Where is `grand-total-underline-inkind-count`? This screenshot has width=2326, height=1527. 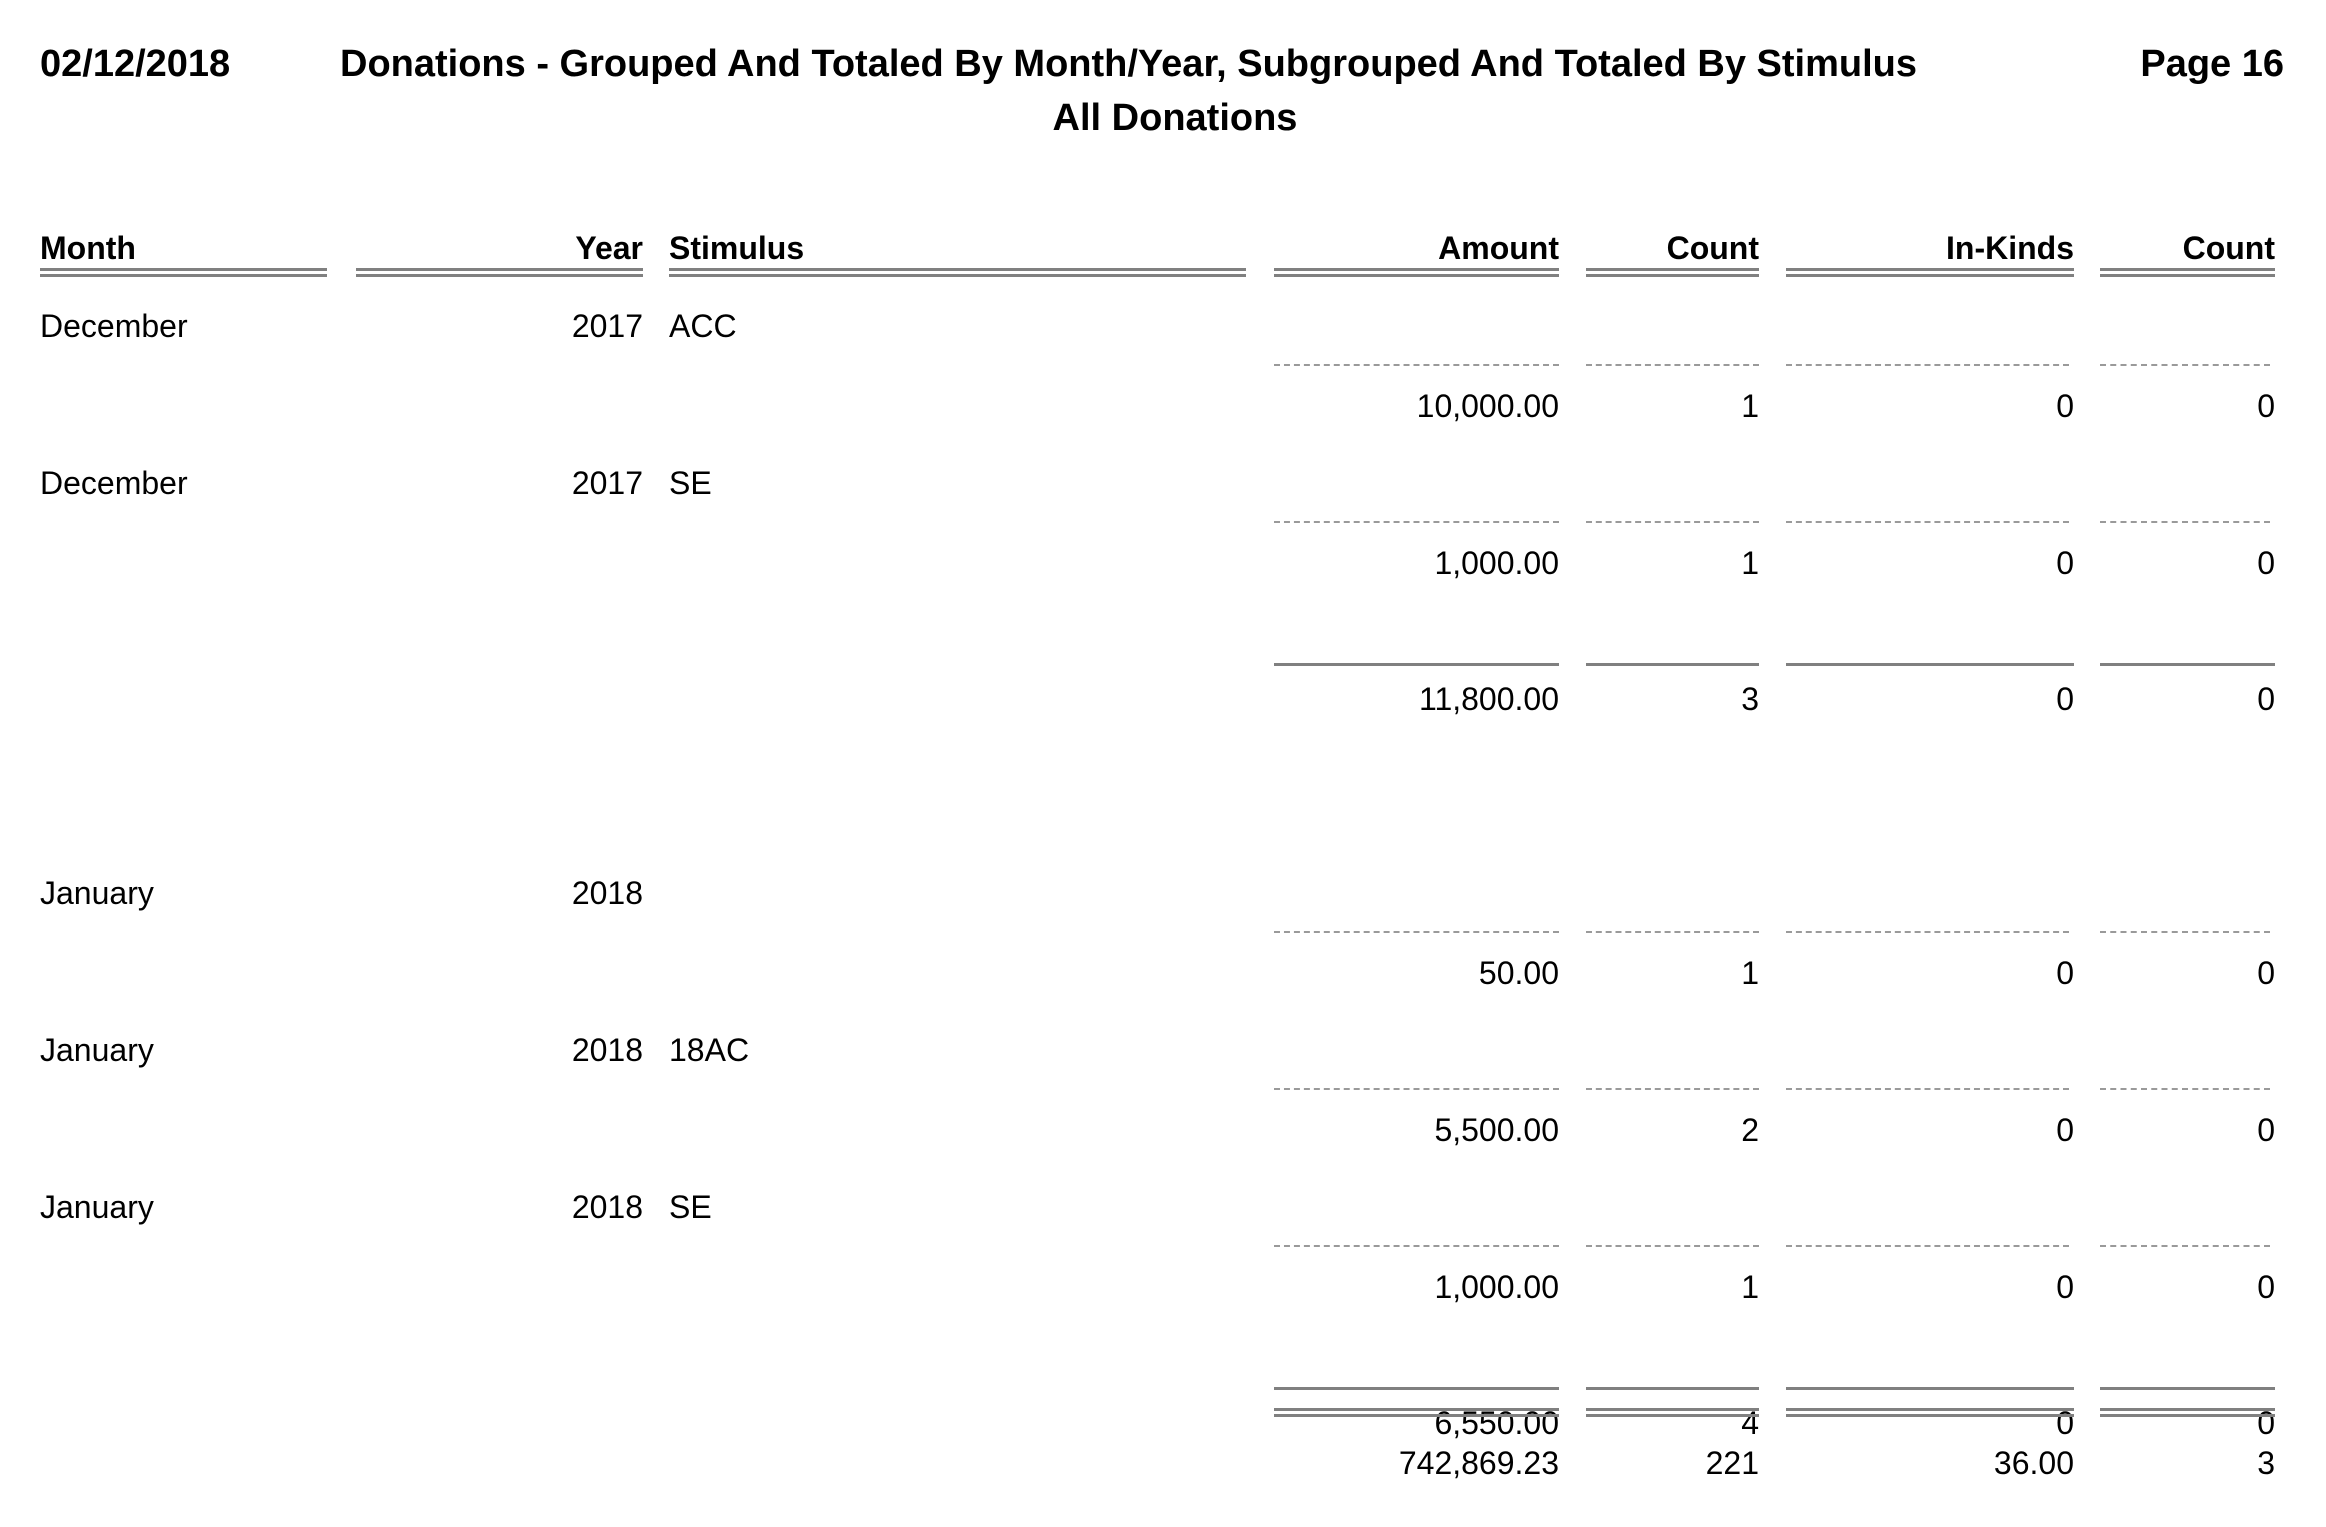
grand-total-underline-inkind-count is located at coordinates (2187, 1412).